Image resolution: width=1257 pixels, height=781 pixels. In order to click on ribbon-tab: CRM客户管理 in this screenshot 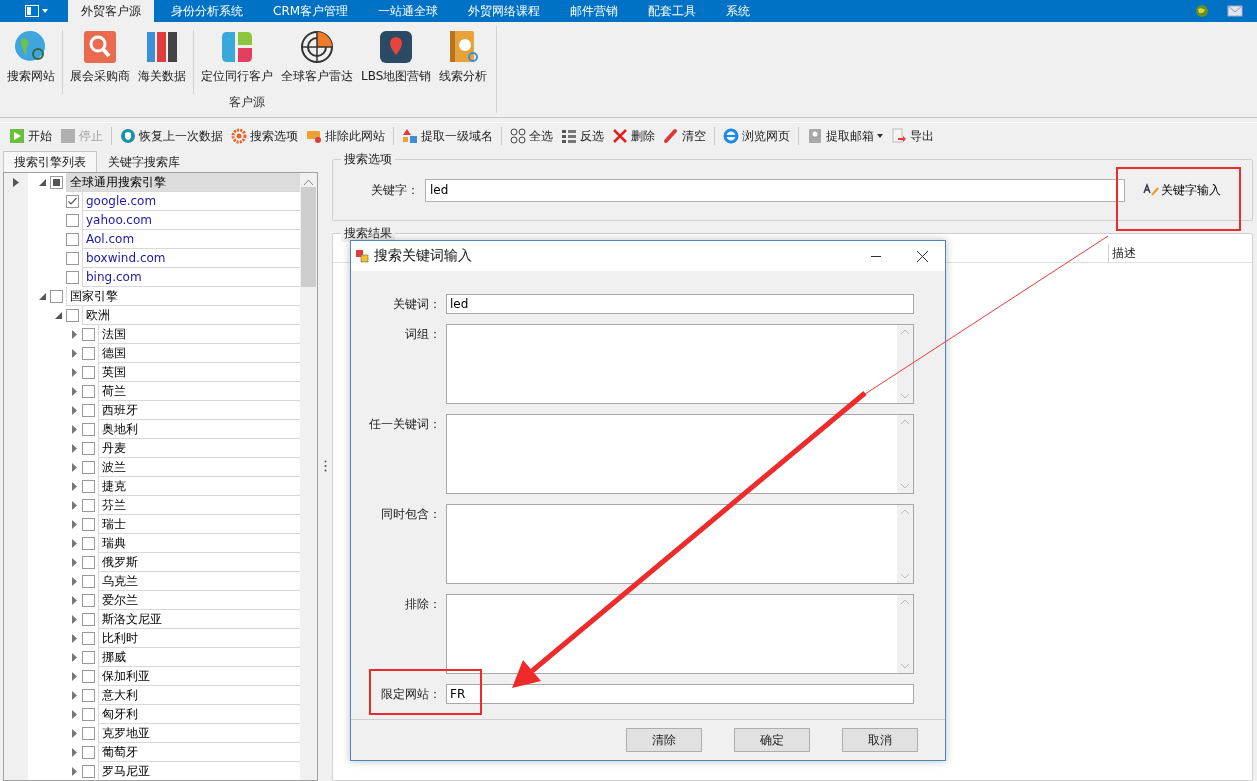, I will do `click(311, 11)`.